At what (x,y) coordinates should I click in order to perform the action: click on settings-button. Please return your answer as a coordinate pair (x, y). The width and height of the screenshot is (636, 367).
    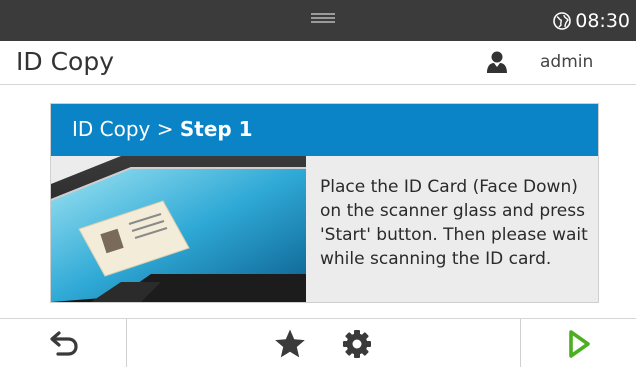
    Looking at the image, I should click on (357, 343).